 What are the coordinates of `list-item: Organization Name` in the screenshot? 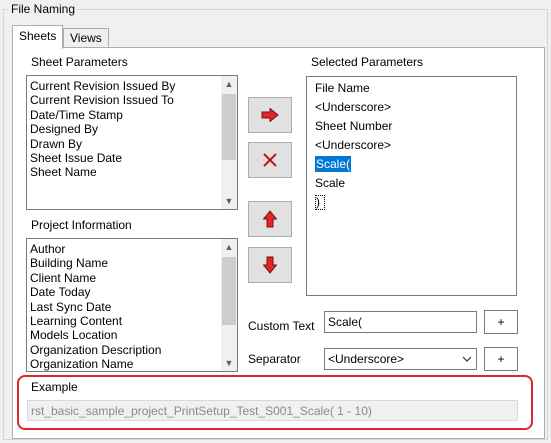 It's located at (124, 364).